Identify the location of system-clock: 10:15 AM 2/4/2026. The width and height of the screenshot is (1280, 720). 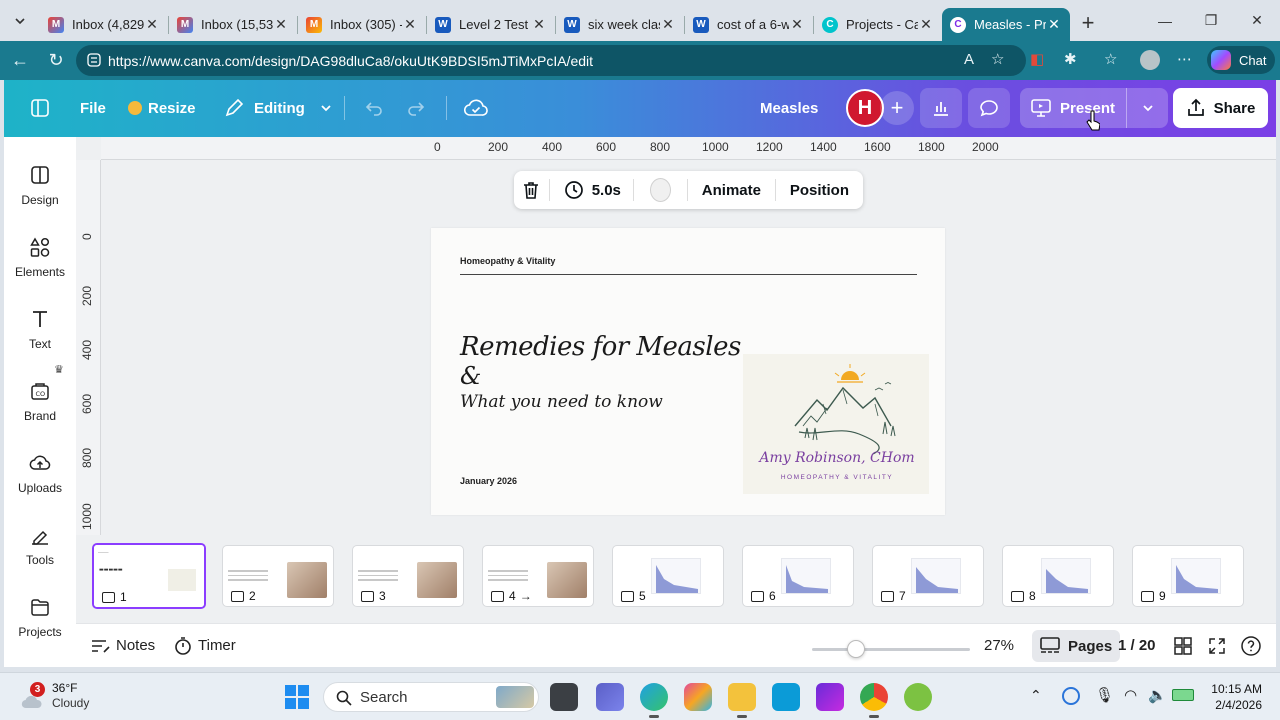
(1230, 697).